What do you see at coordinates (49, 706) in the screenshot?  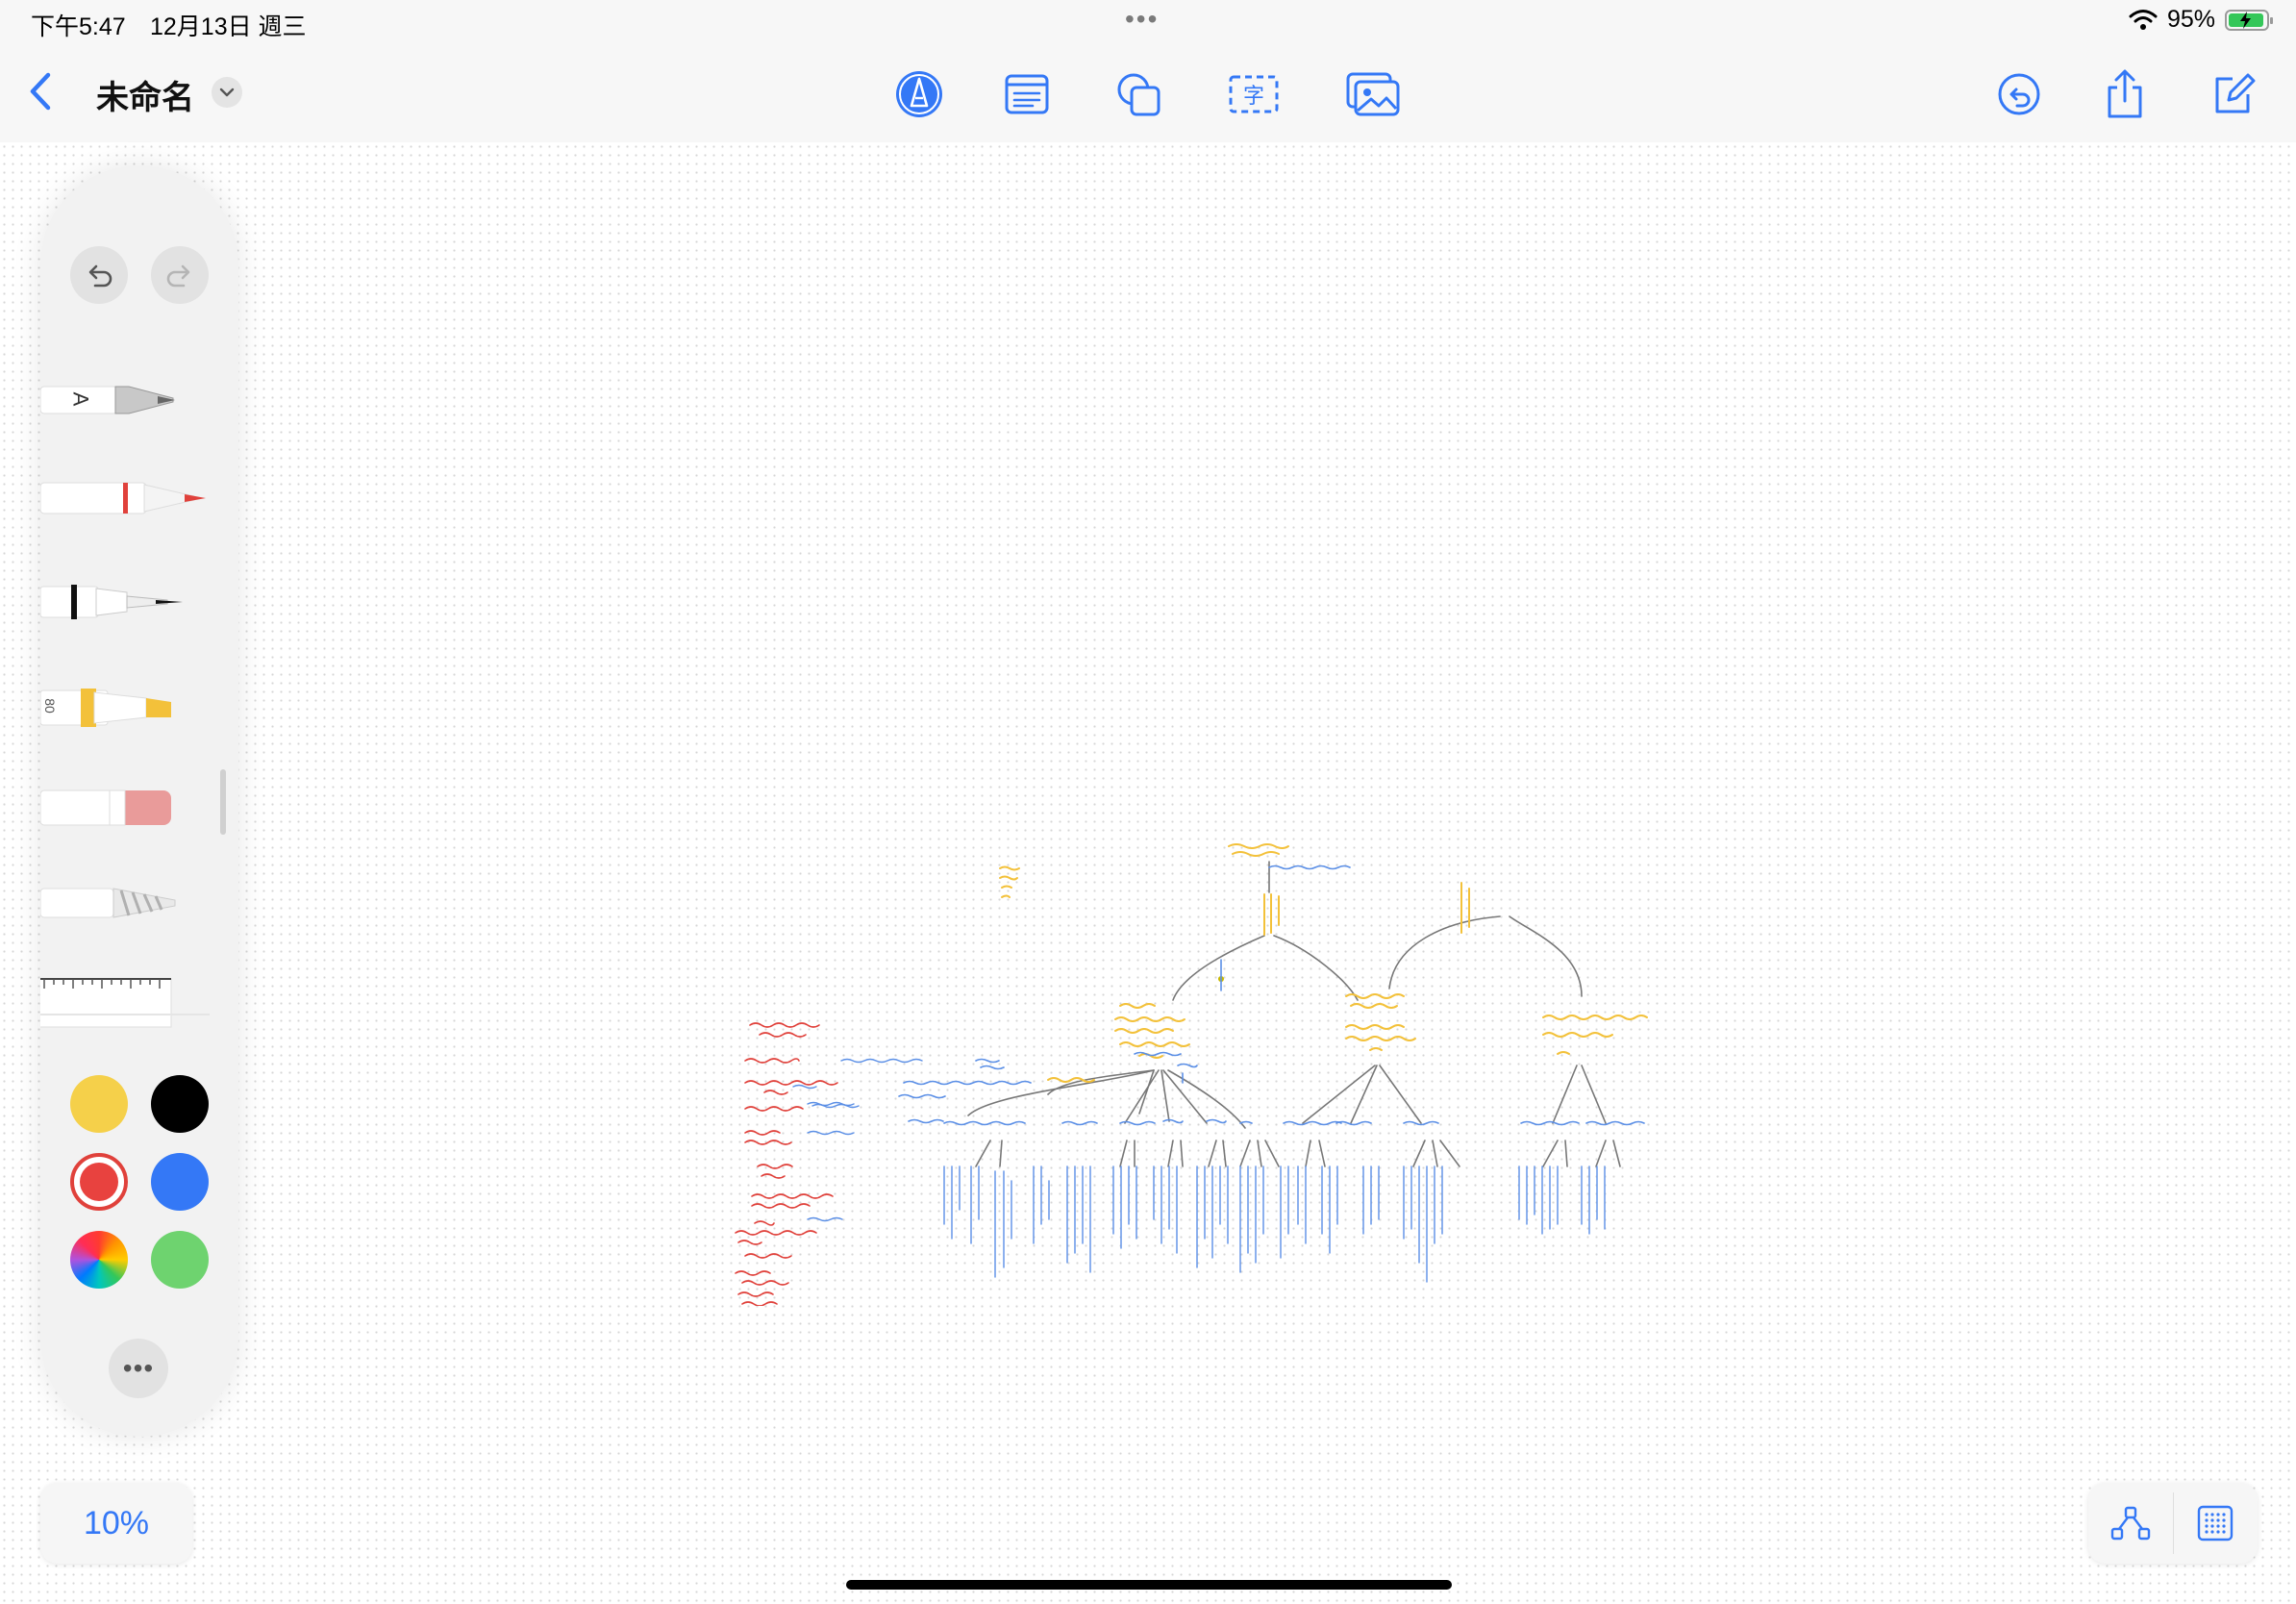 I see `highlighter-label: 80` at bounding box center [49, 706].